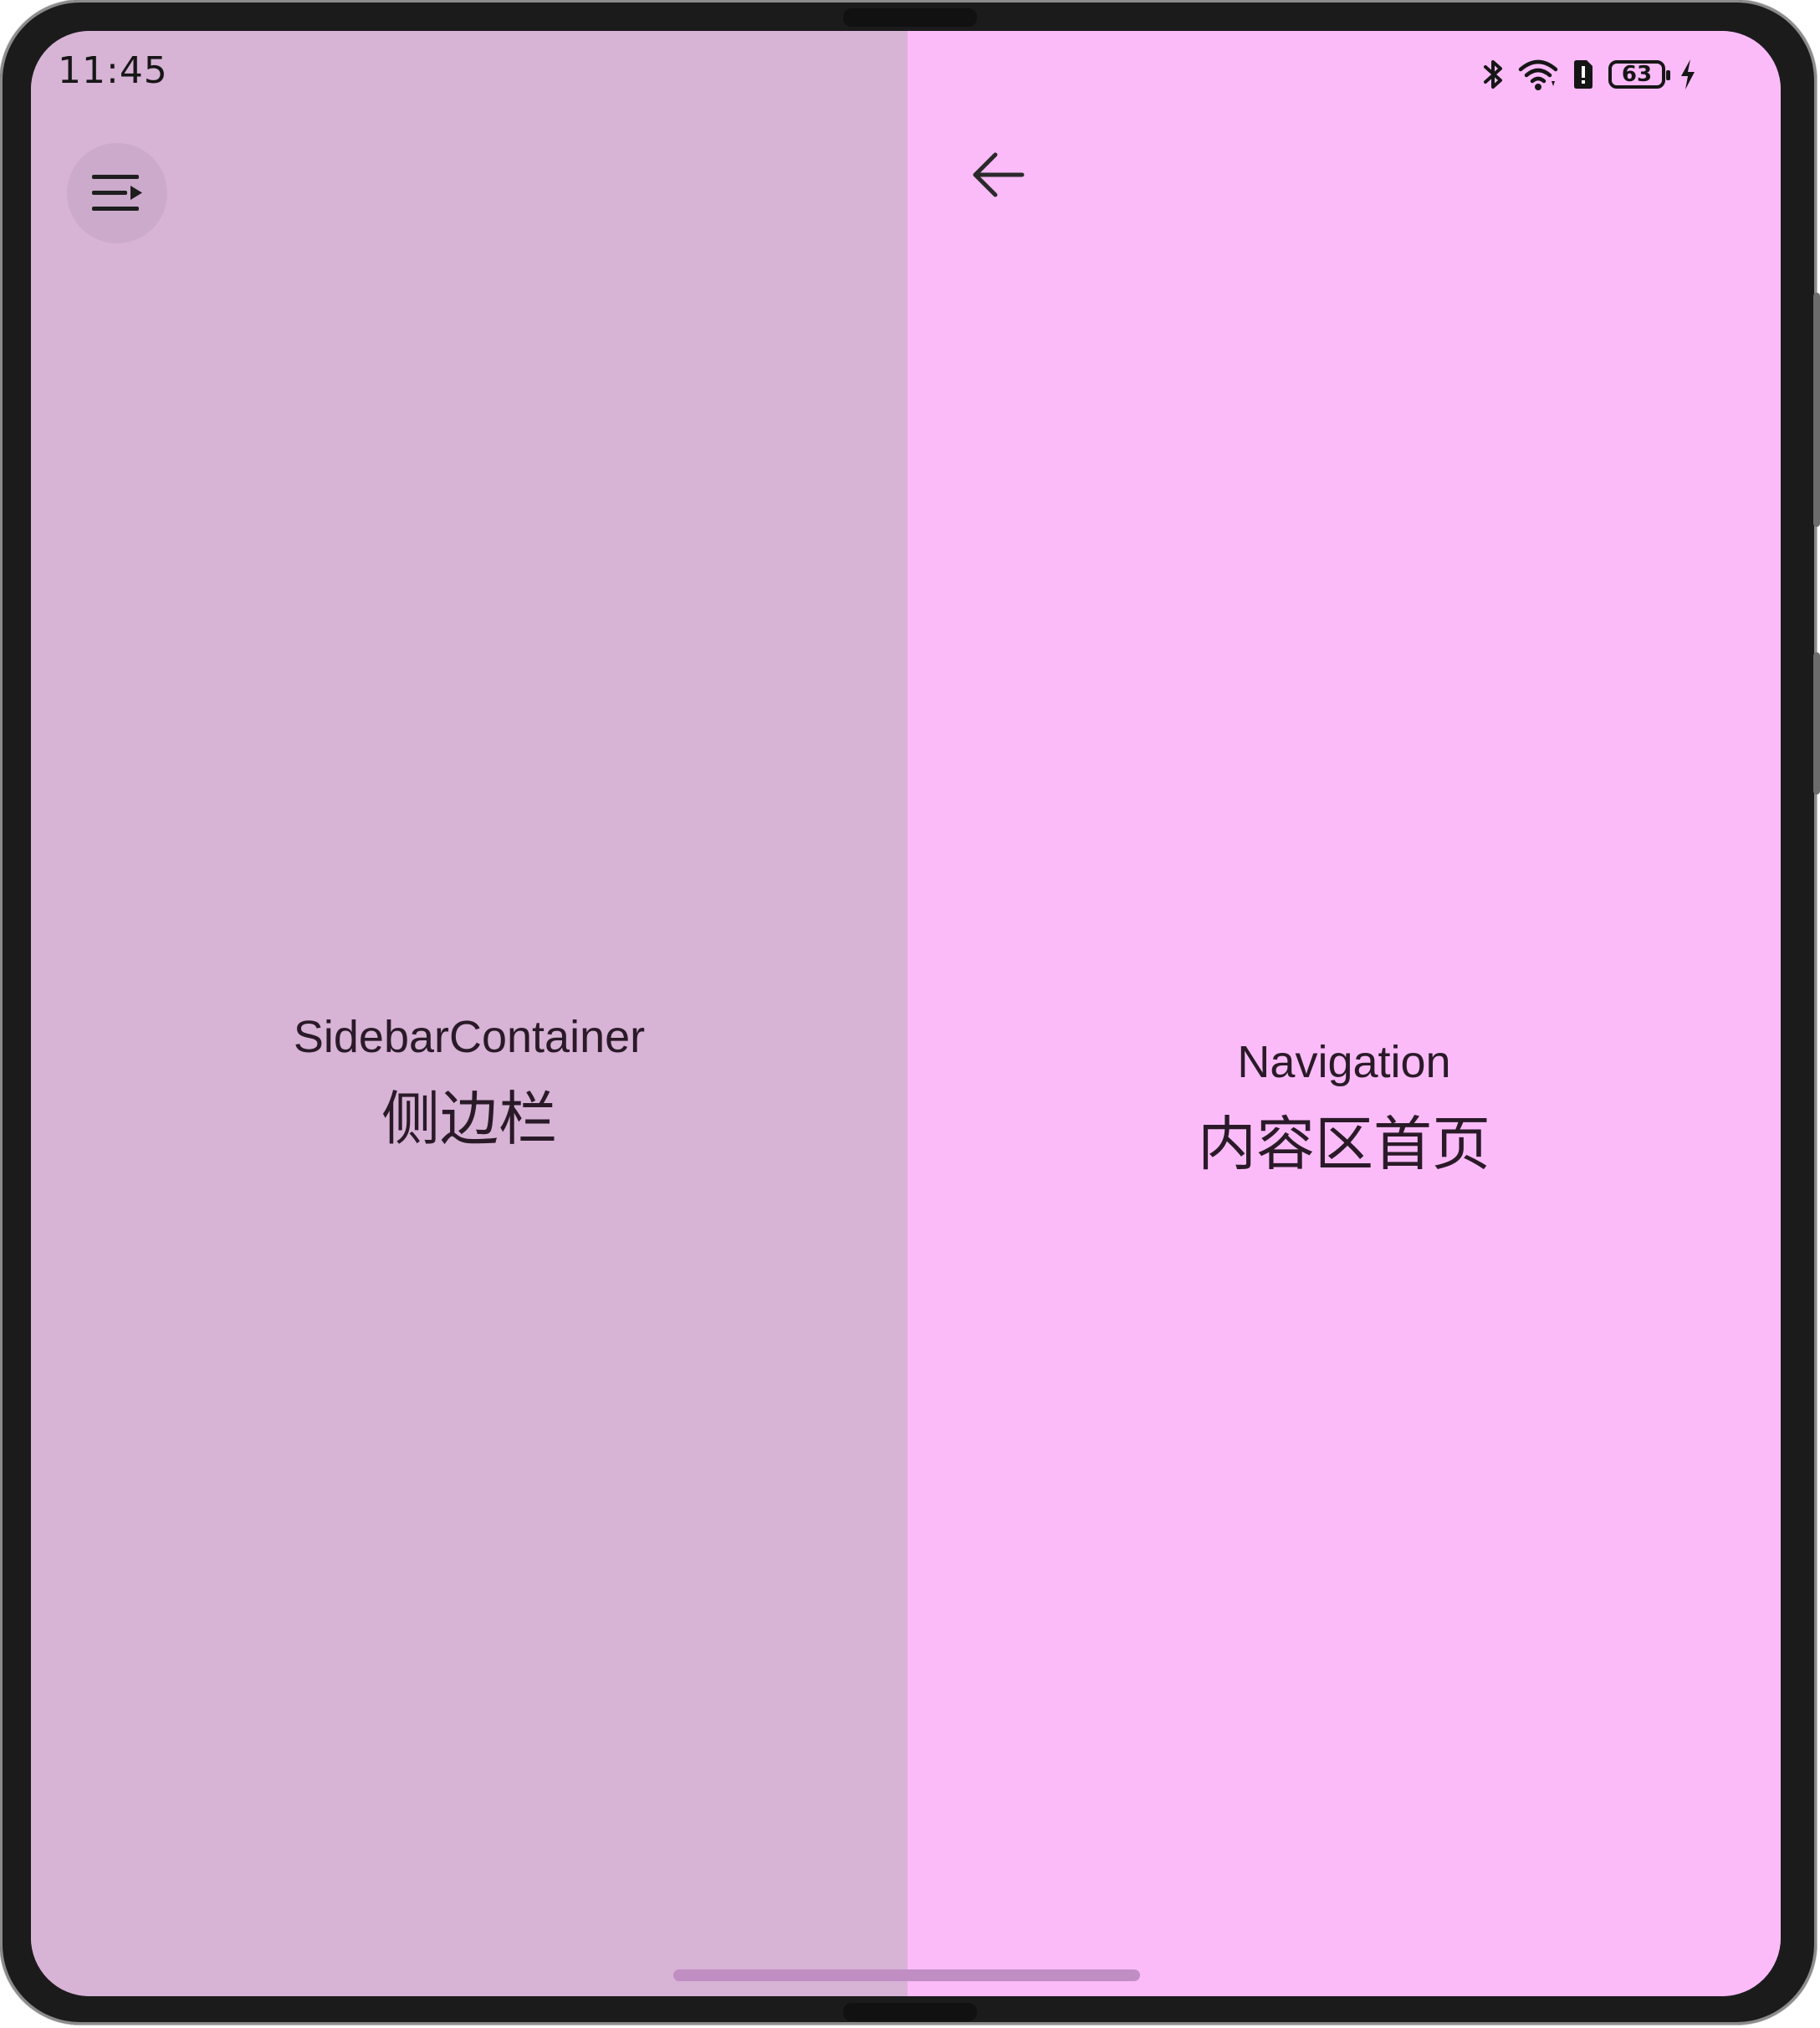  What do you see at coordinates (1816, 410) in the screenshot?
I see `volume-button` at bounding box center [1816, 410].